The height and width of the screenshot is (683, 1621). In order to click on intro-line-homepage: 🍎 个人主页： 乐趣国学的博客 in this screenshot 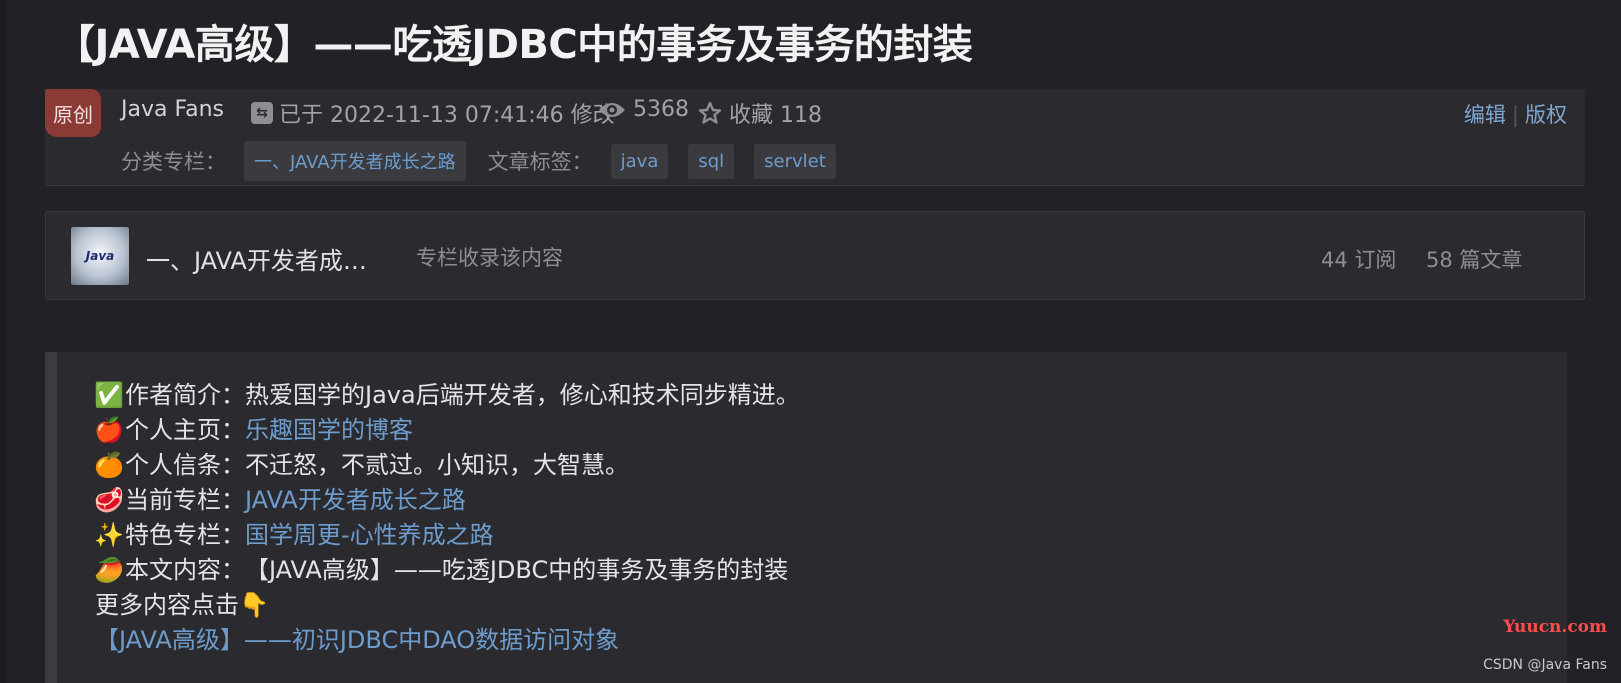, I will do `click(447, 430)`.